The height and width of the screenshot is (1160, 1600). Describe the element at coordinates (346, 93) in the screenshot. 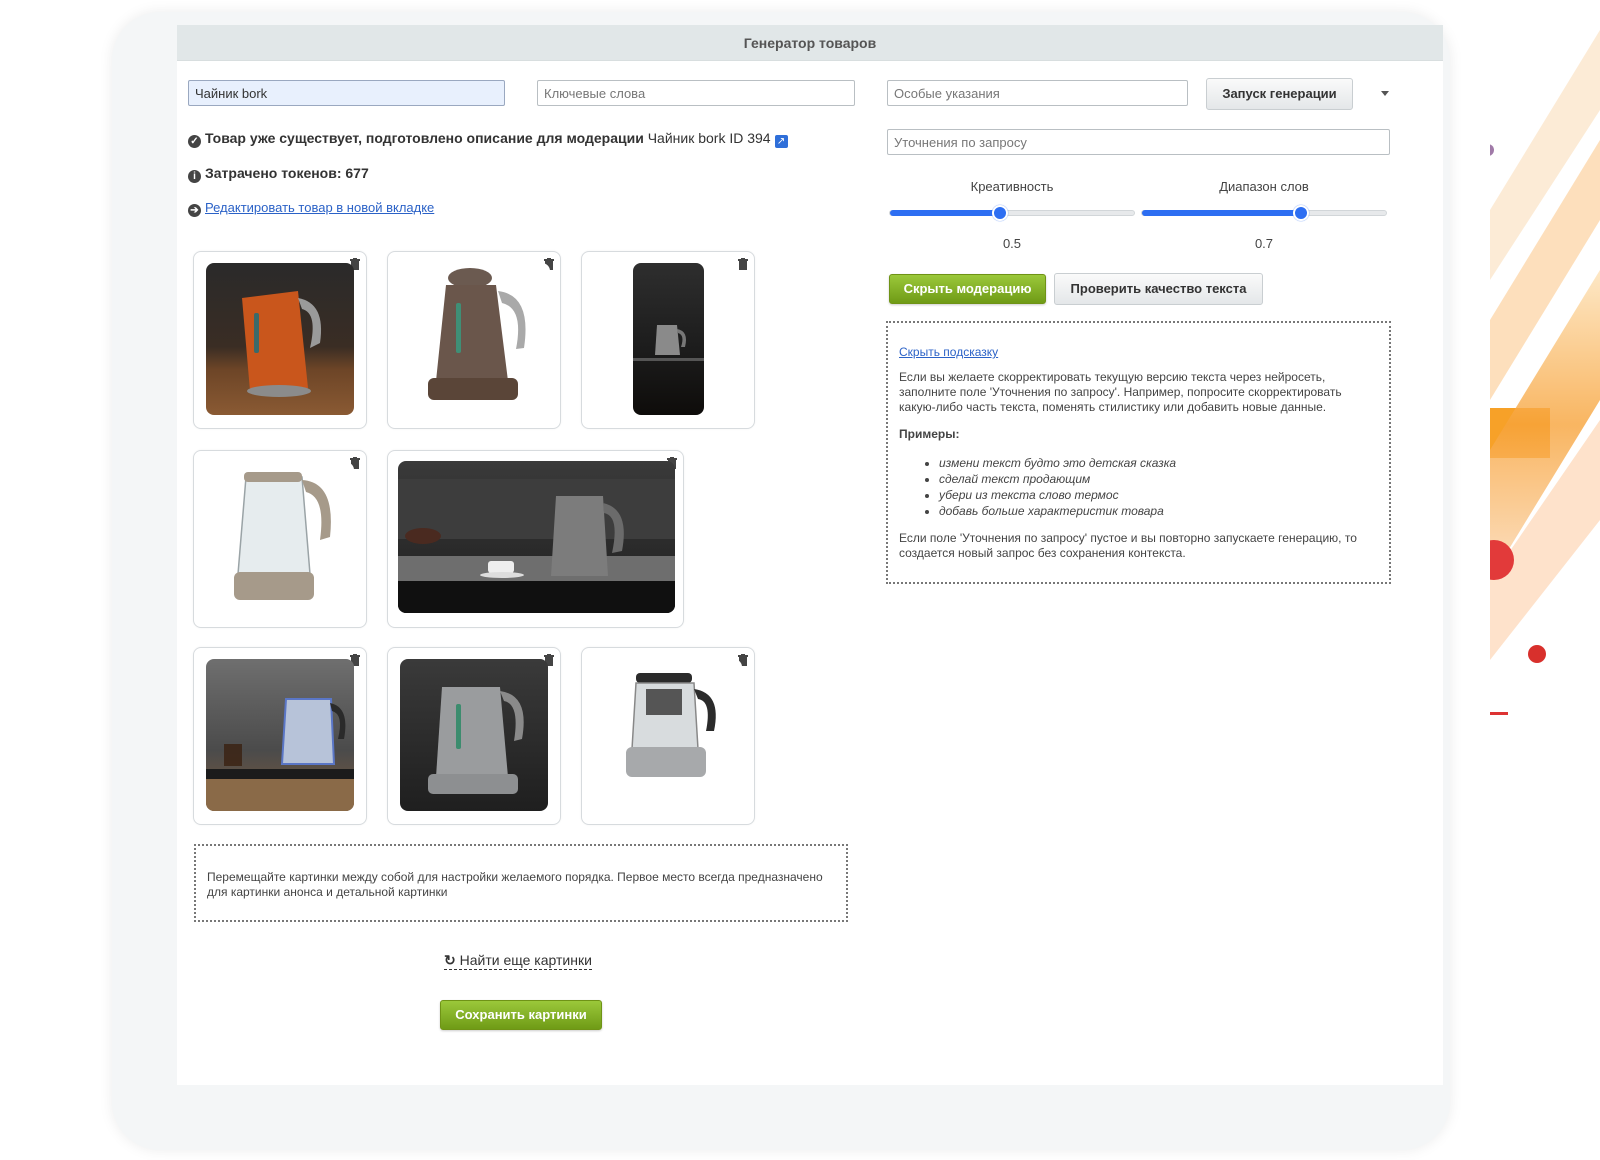

I see `product-name-input` at that location.